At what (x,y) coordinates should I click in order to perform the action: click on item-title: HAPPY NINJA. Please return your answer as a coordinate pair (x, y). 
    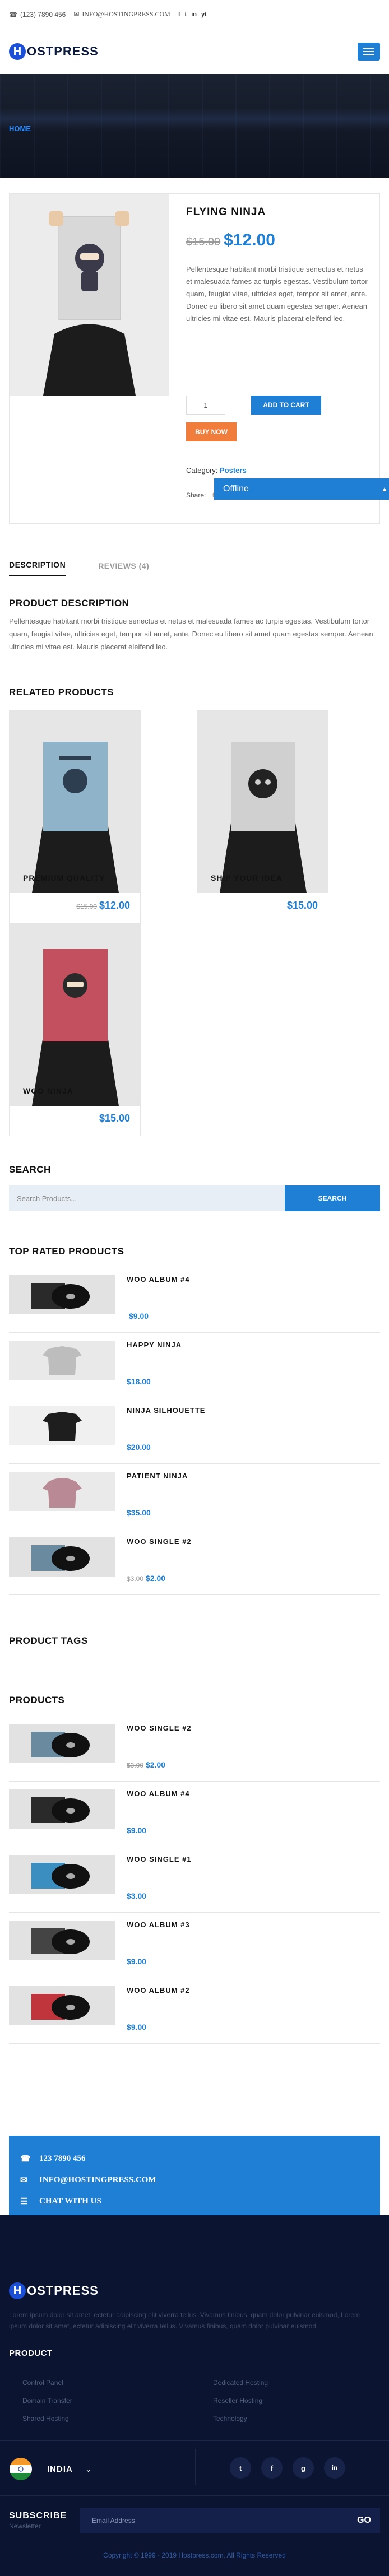
    Looking at the image, I should click on (154, 1345).